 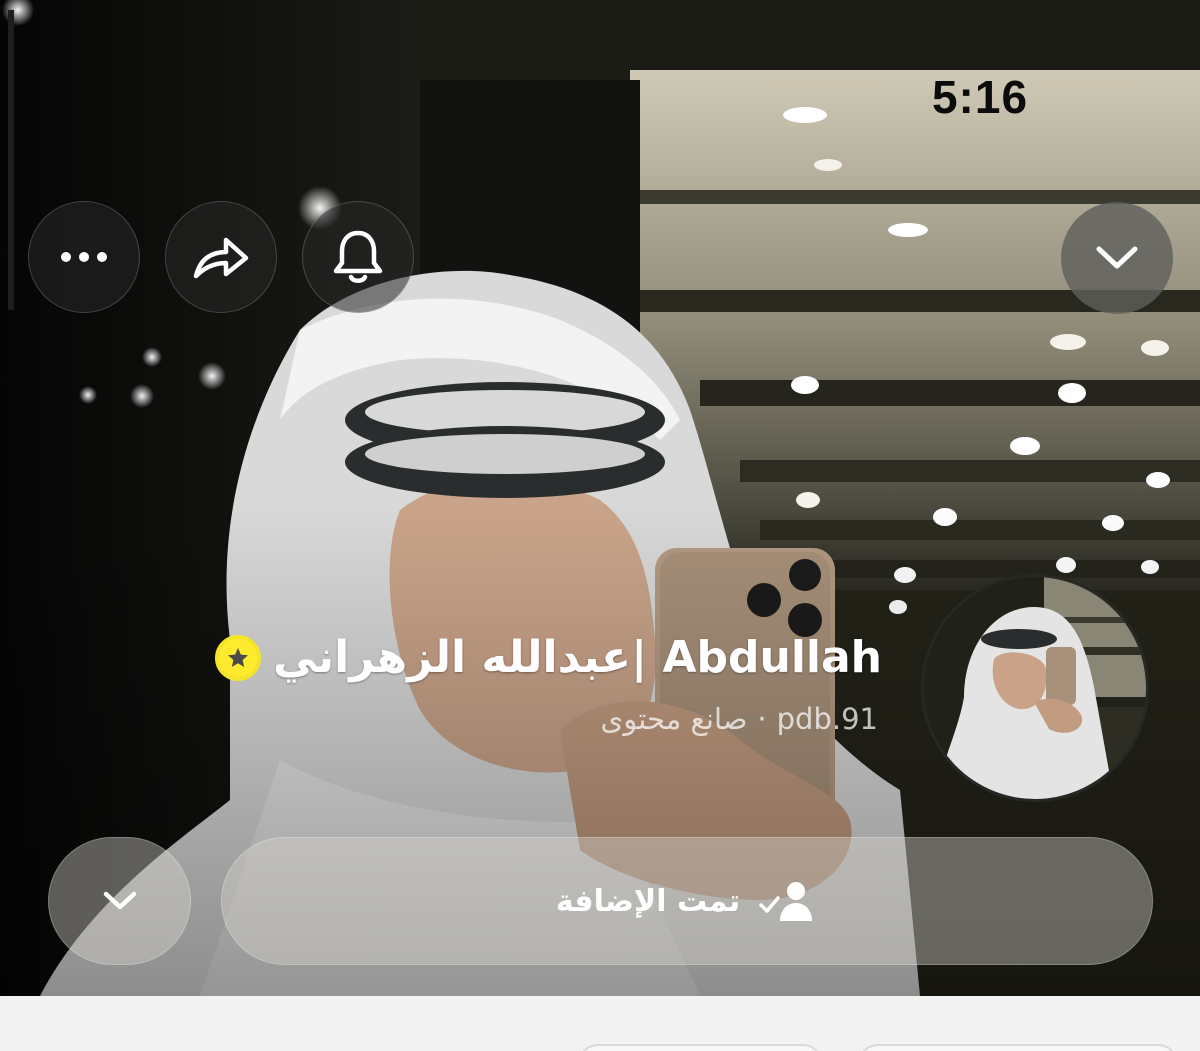 I want to click on profile-name-row: عبدالله الزهراني| Abdullah, so click(x=548, y=657).